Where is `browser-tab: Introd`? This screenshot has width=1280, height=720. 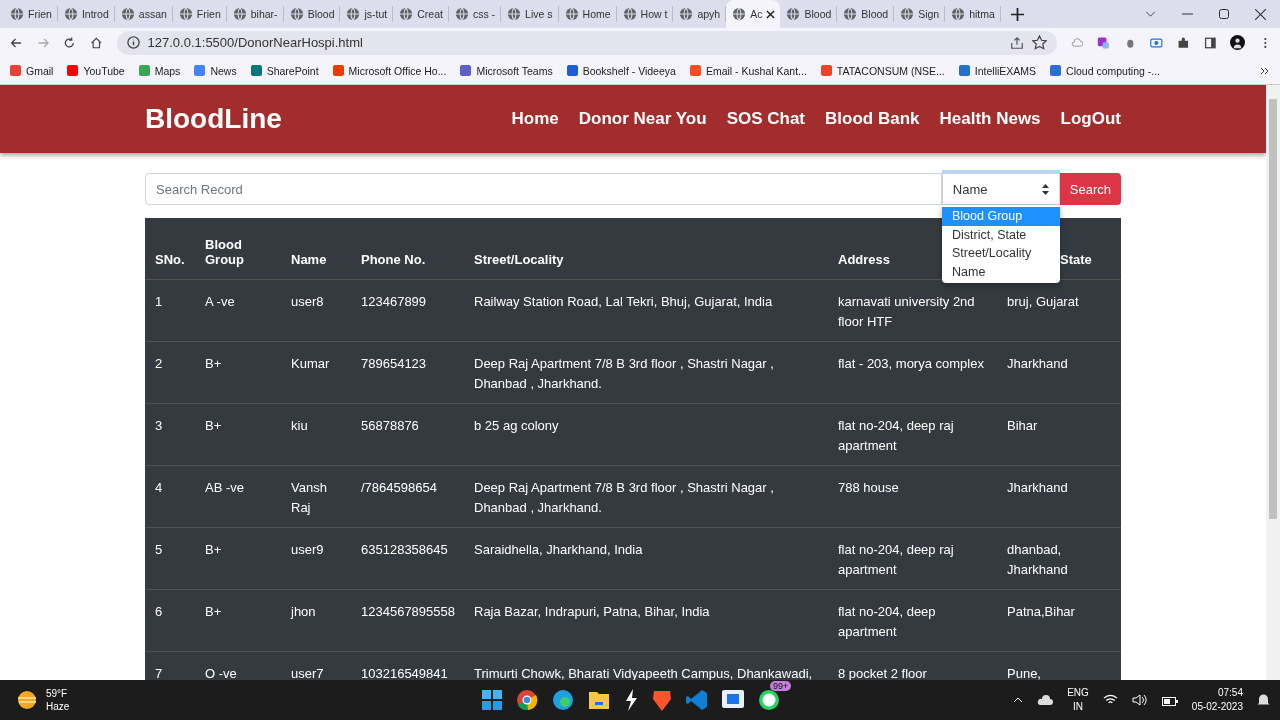 browser-tab: Introd is located at coordinates (86, 14).